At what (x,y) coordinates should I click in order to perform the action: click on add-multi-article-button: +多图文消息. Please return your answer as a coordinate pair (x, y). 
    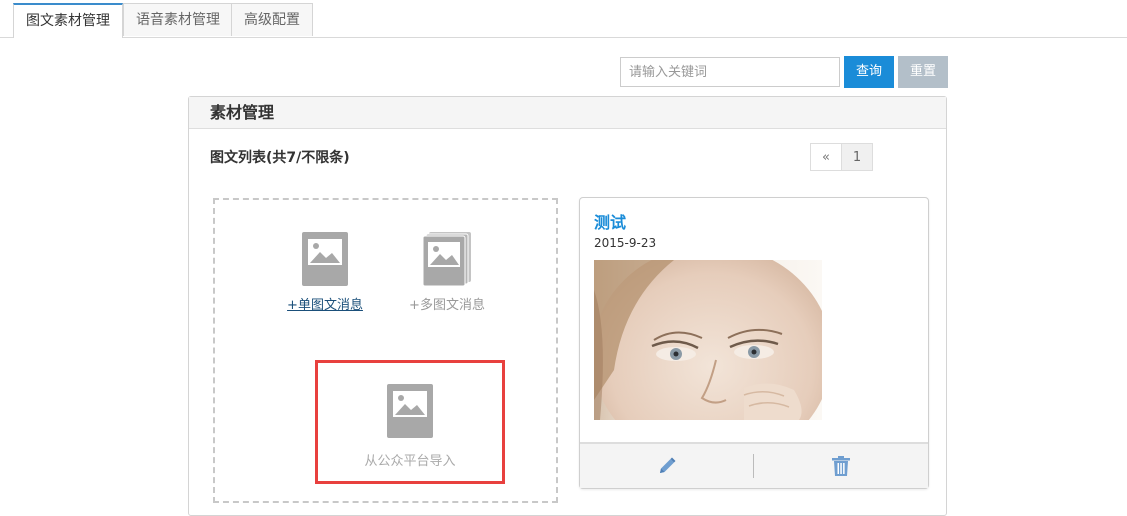
    Looking at the image, I should click on (447, 272).